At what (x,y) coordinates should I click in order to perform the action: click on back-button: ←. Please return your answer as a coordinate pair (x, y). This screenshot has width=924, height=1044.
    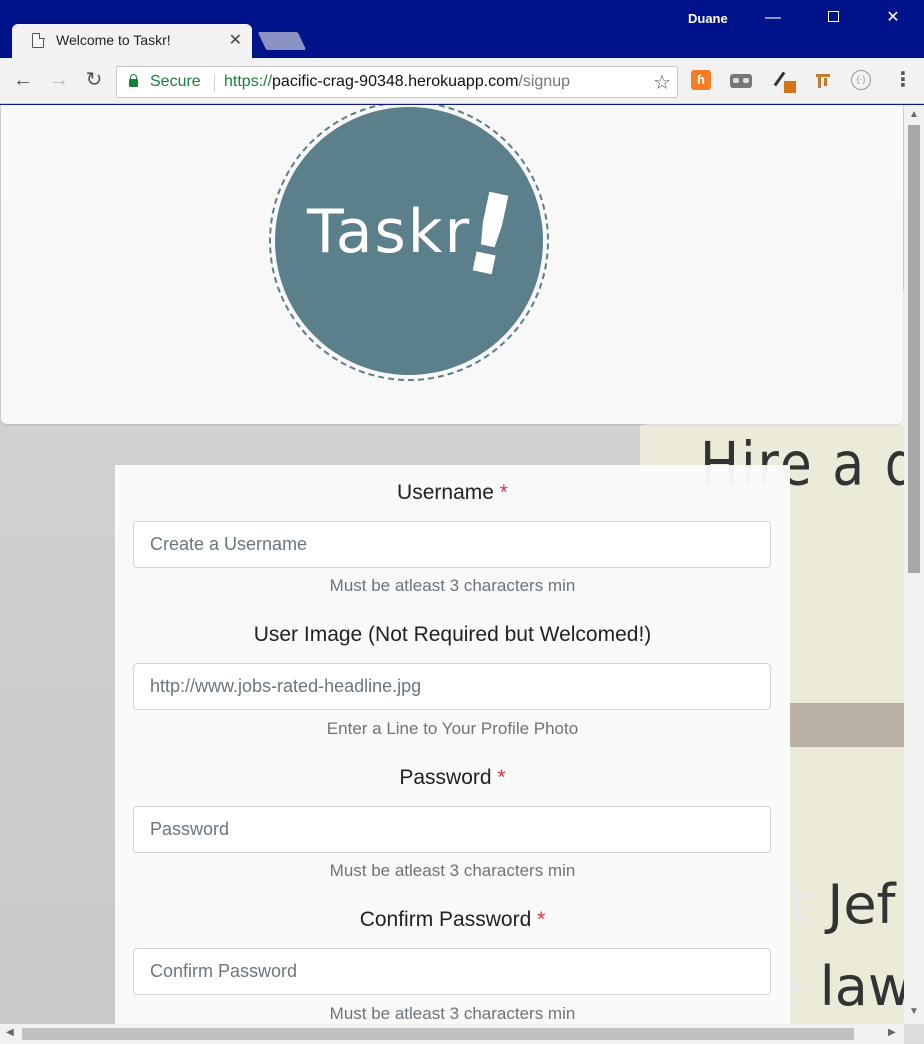
    Looking at the image, I should click on (23, 80).